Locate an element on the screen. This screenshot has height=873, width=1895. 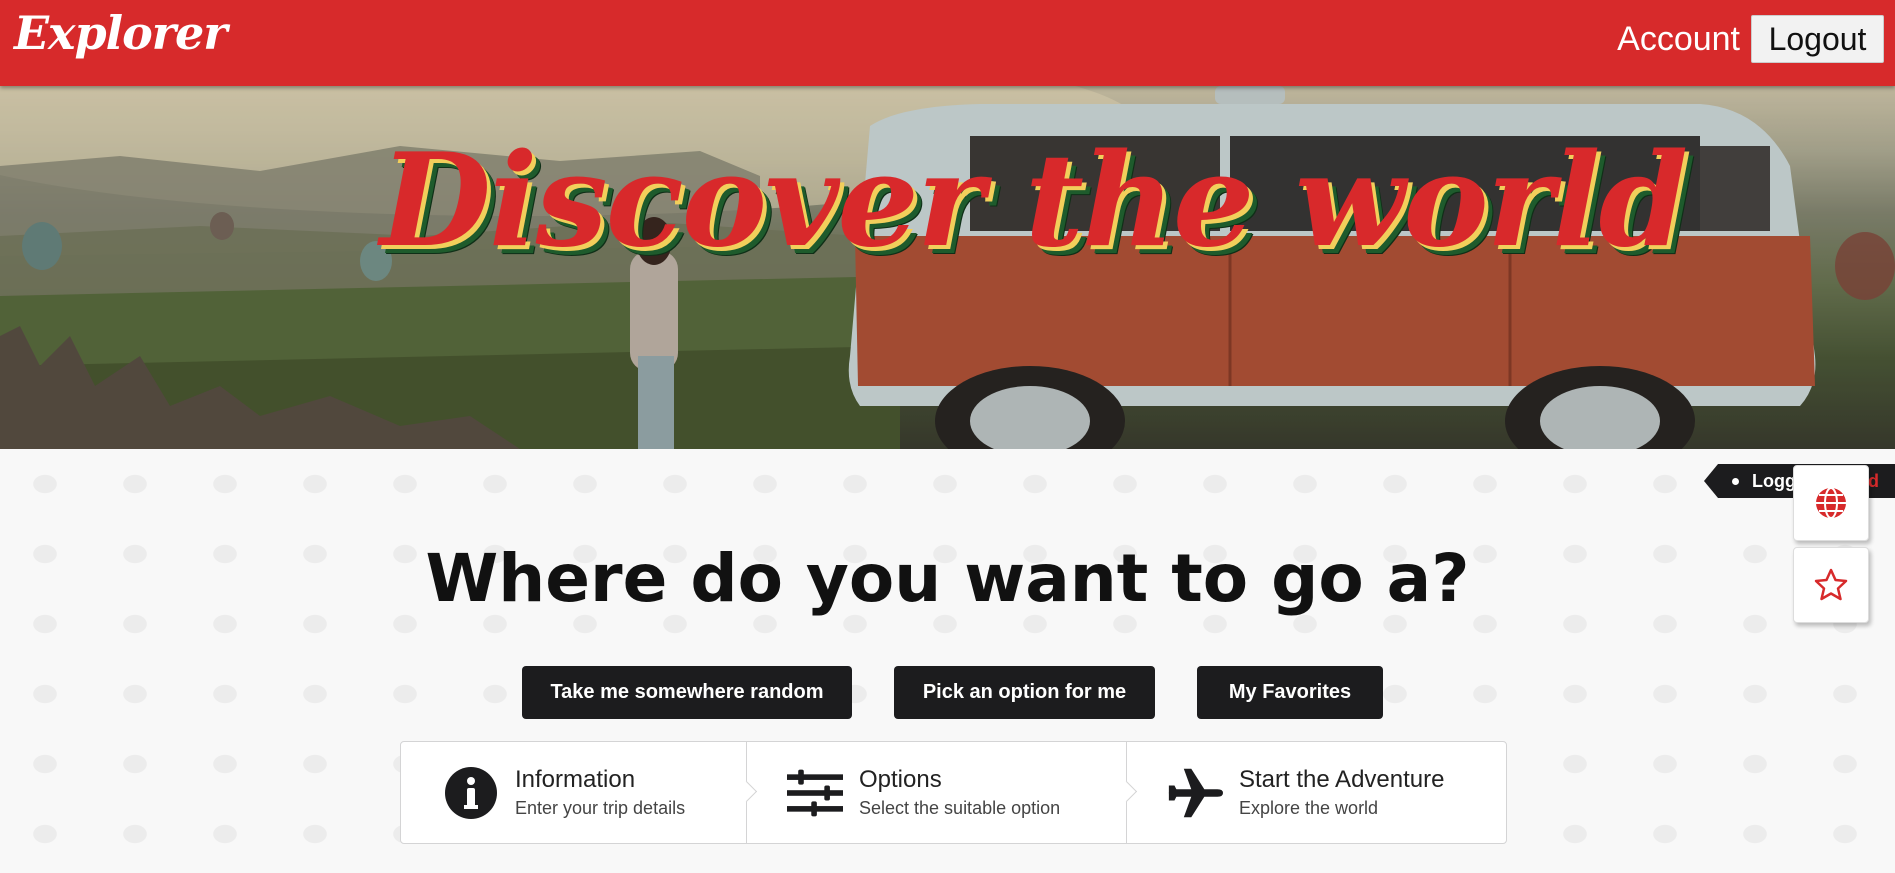
status-text-end: d is located at coordinates (1873, 480).